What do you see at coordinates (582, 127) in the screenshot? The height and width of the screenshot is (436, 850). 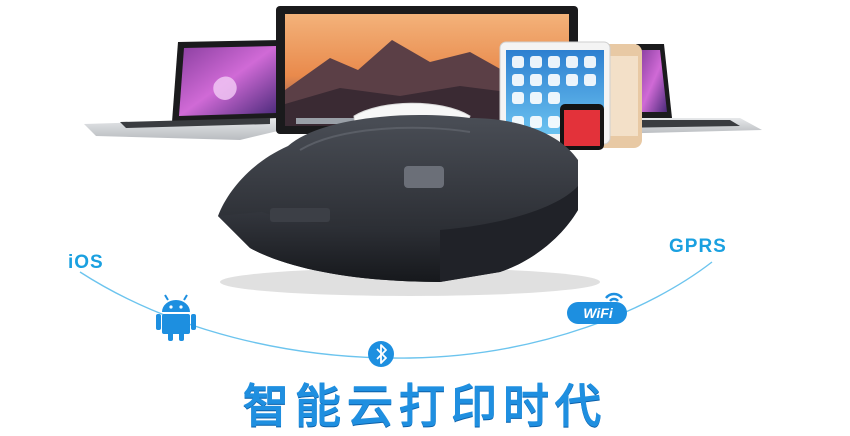 I see `smartphone-icon` at bounding box center [582, 127].